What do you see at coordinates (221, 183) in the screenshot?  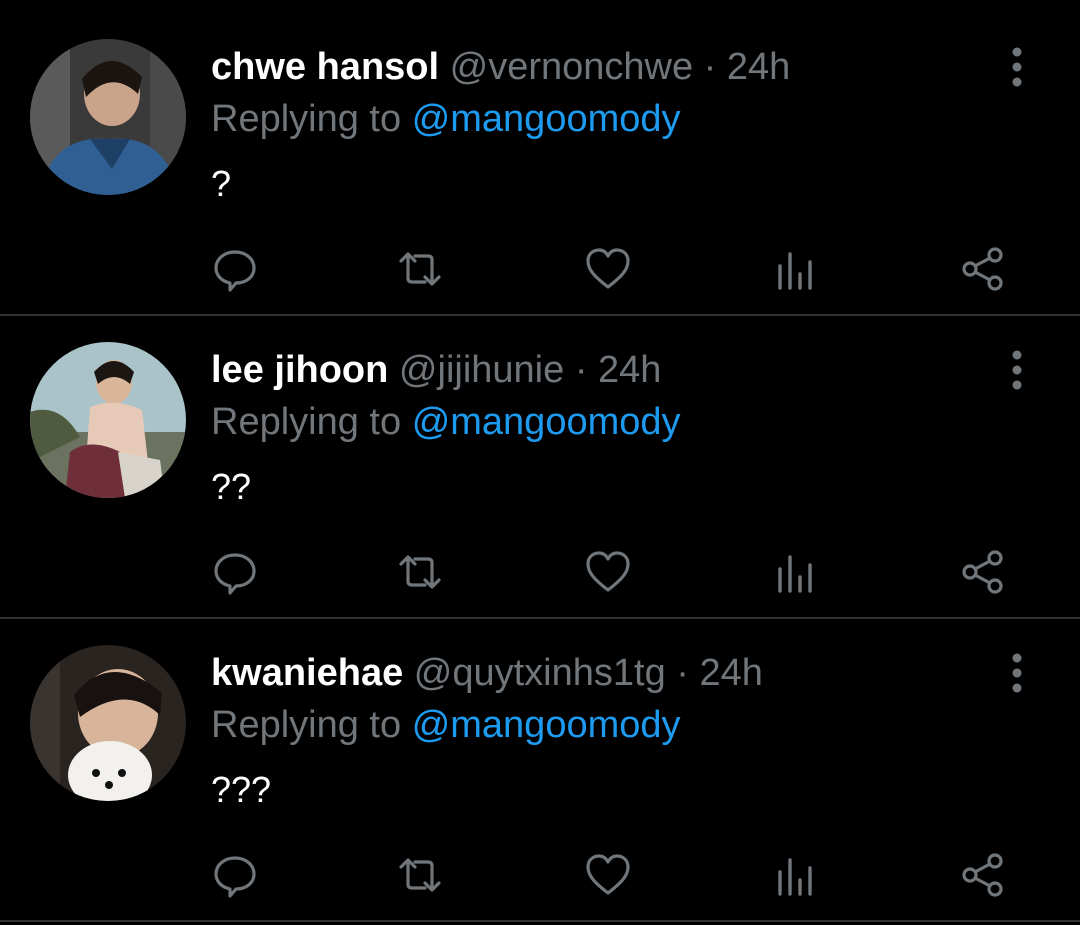 I see `tweet-text: ?` at bounding box center [221, 183].